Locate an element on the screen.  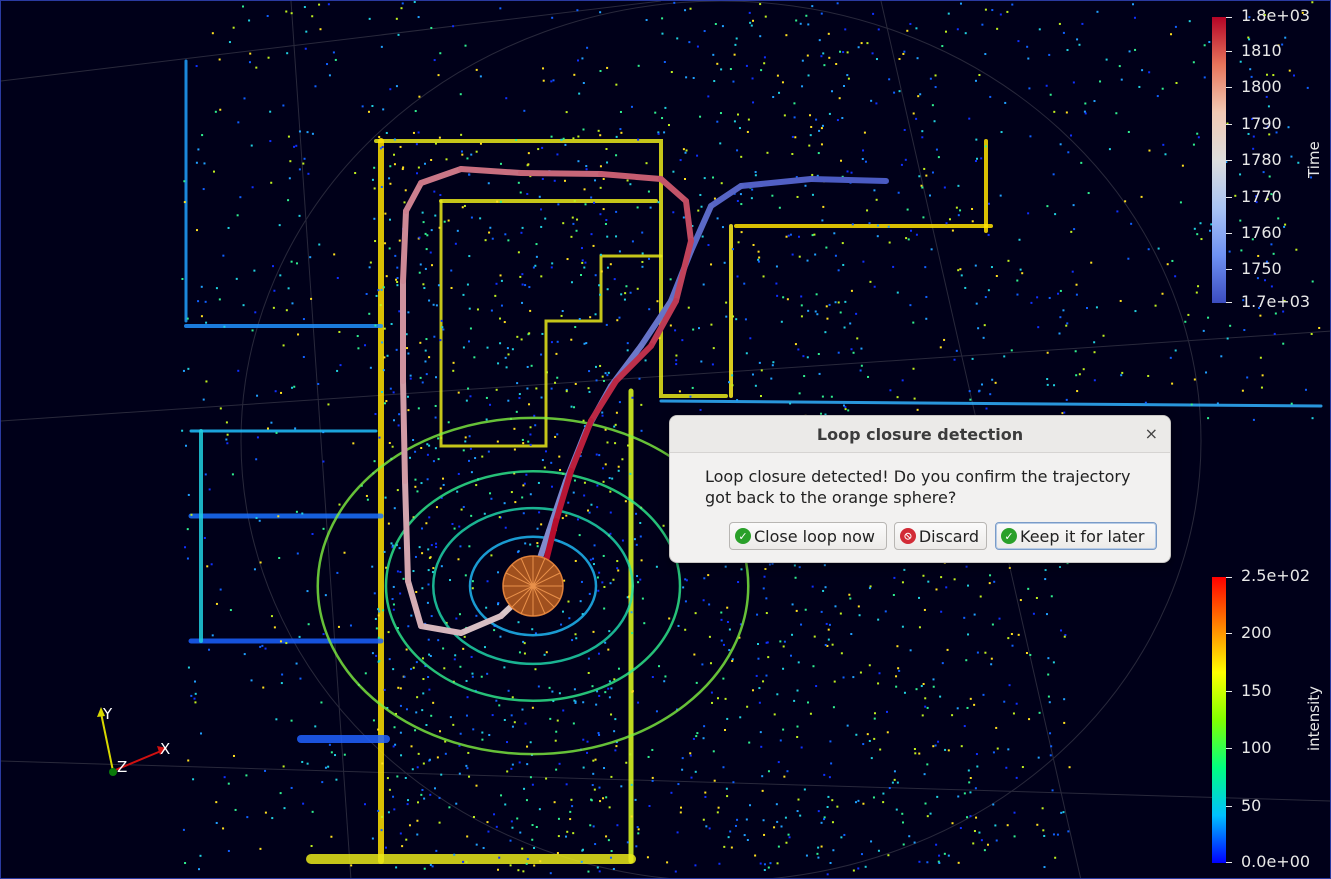
cancel-icon: ⦸ is located at coordinates (908, 536).